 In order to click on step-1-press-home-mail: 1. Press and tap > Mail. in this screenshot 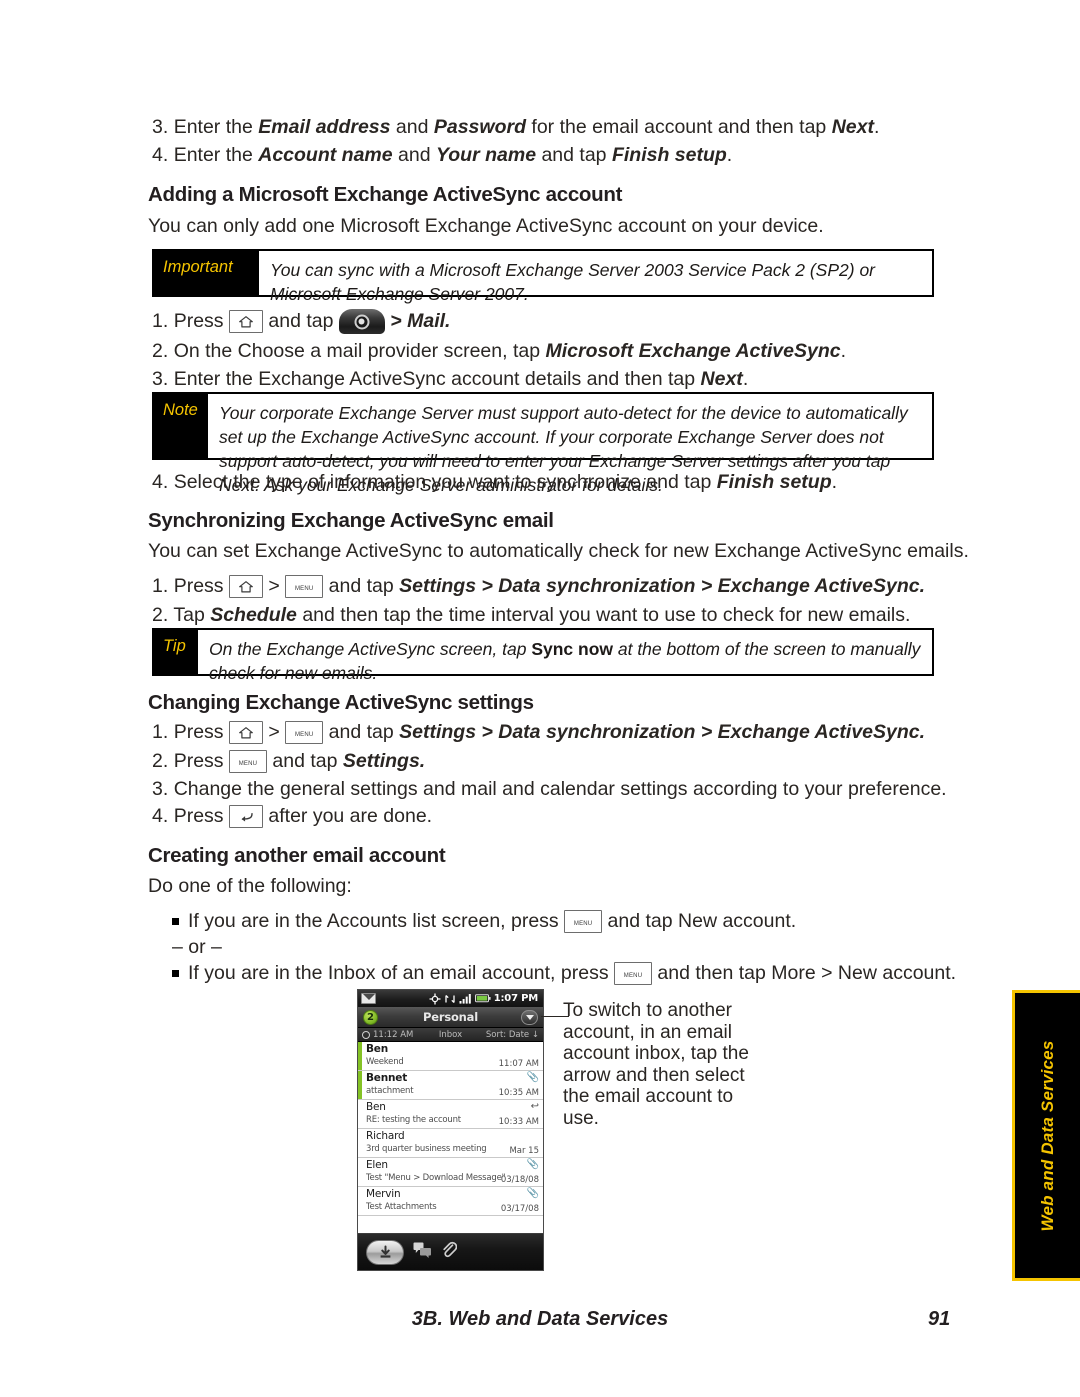, I will do `click(301, 321)`.